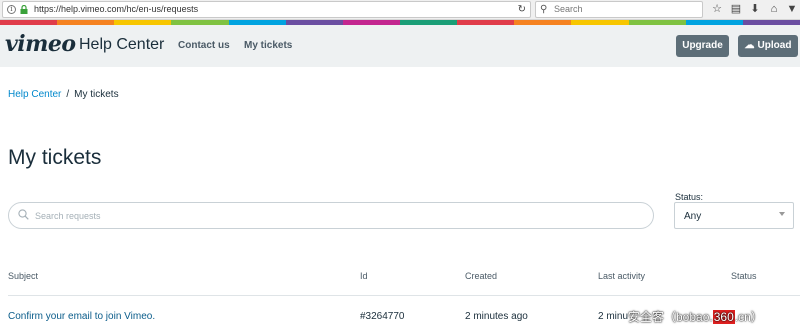 This screenshot has height=335, width=800. I want to click on column-header-id: Id, so click(364, 276).